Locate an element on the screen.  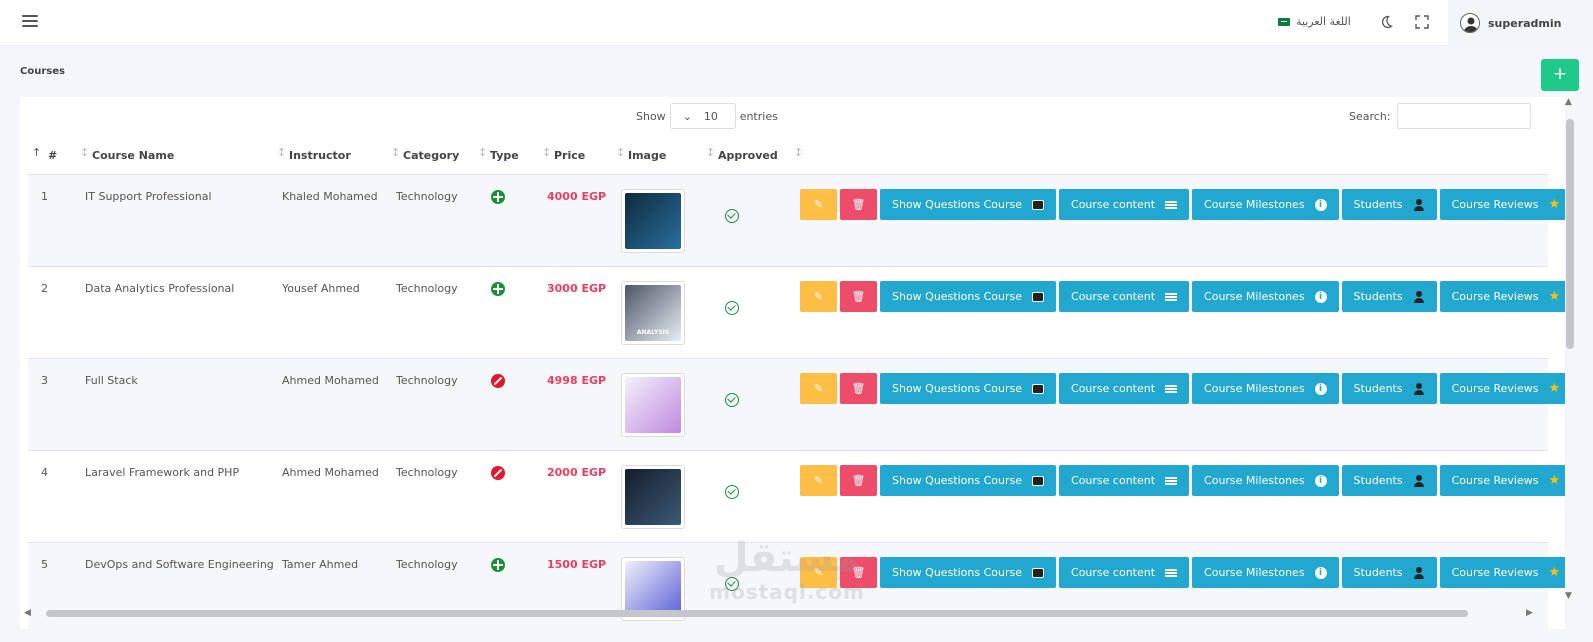
course-reviews-label: Course Reviews is located at coordinates (1495, 572).